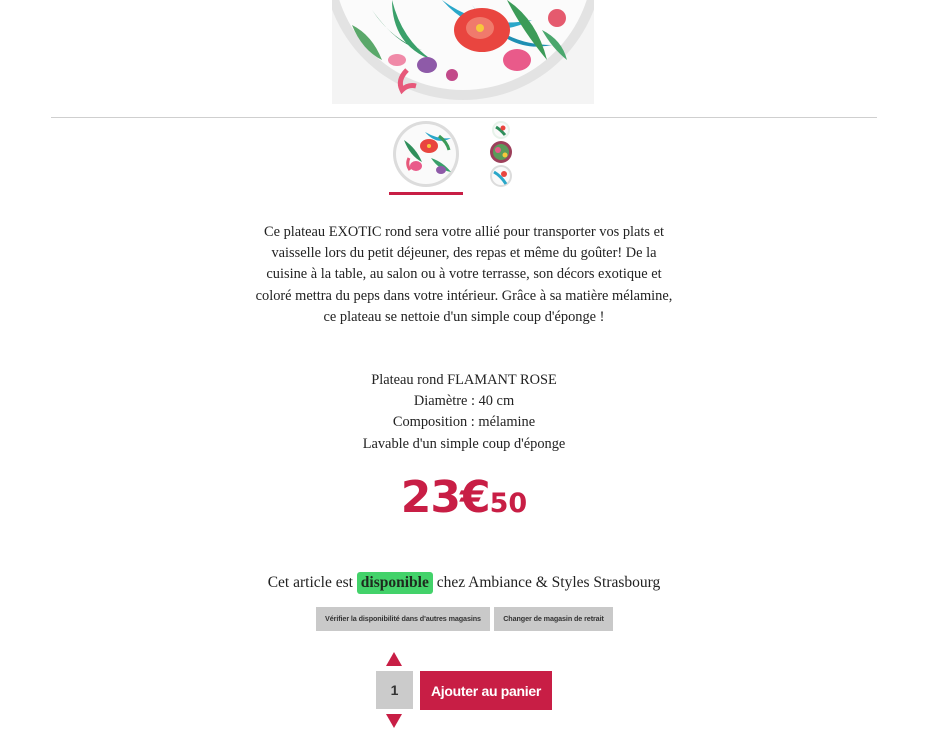 The image size is (928, 736). What do you see at coordinates (548, 582) in the screenshot?
I see `availability-suffix: chez Ambiance & Styles Strasbourg` at bounding box center [548, 582].